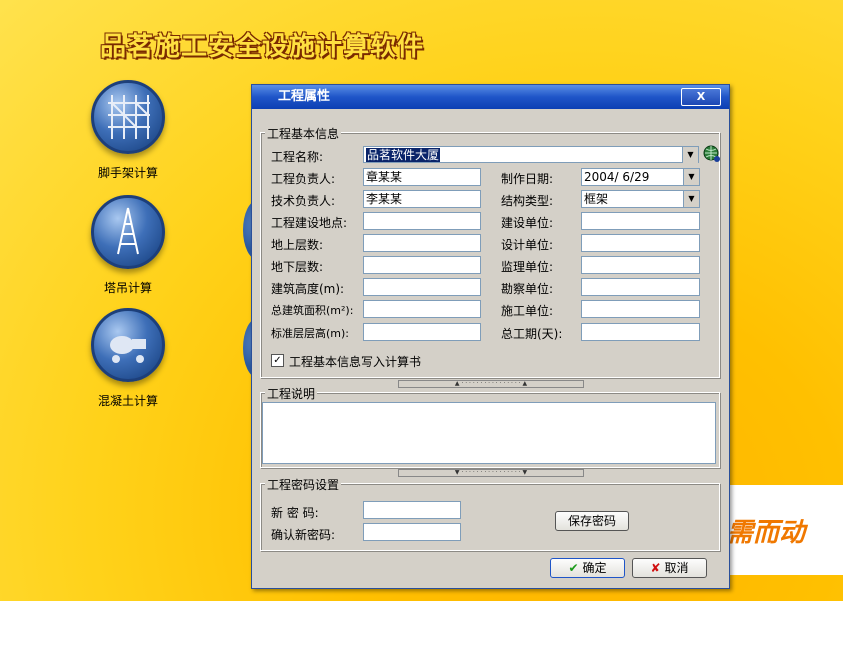 Image resolution: width=867 pixels, height=648 pixels. I want to click on supervision-unit-input, so click(640, 265).